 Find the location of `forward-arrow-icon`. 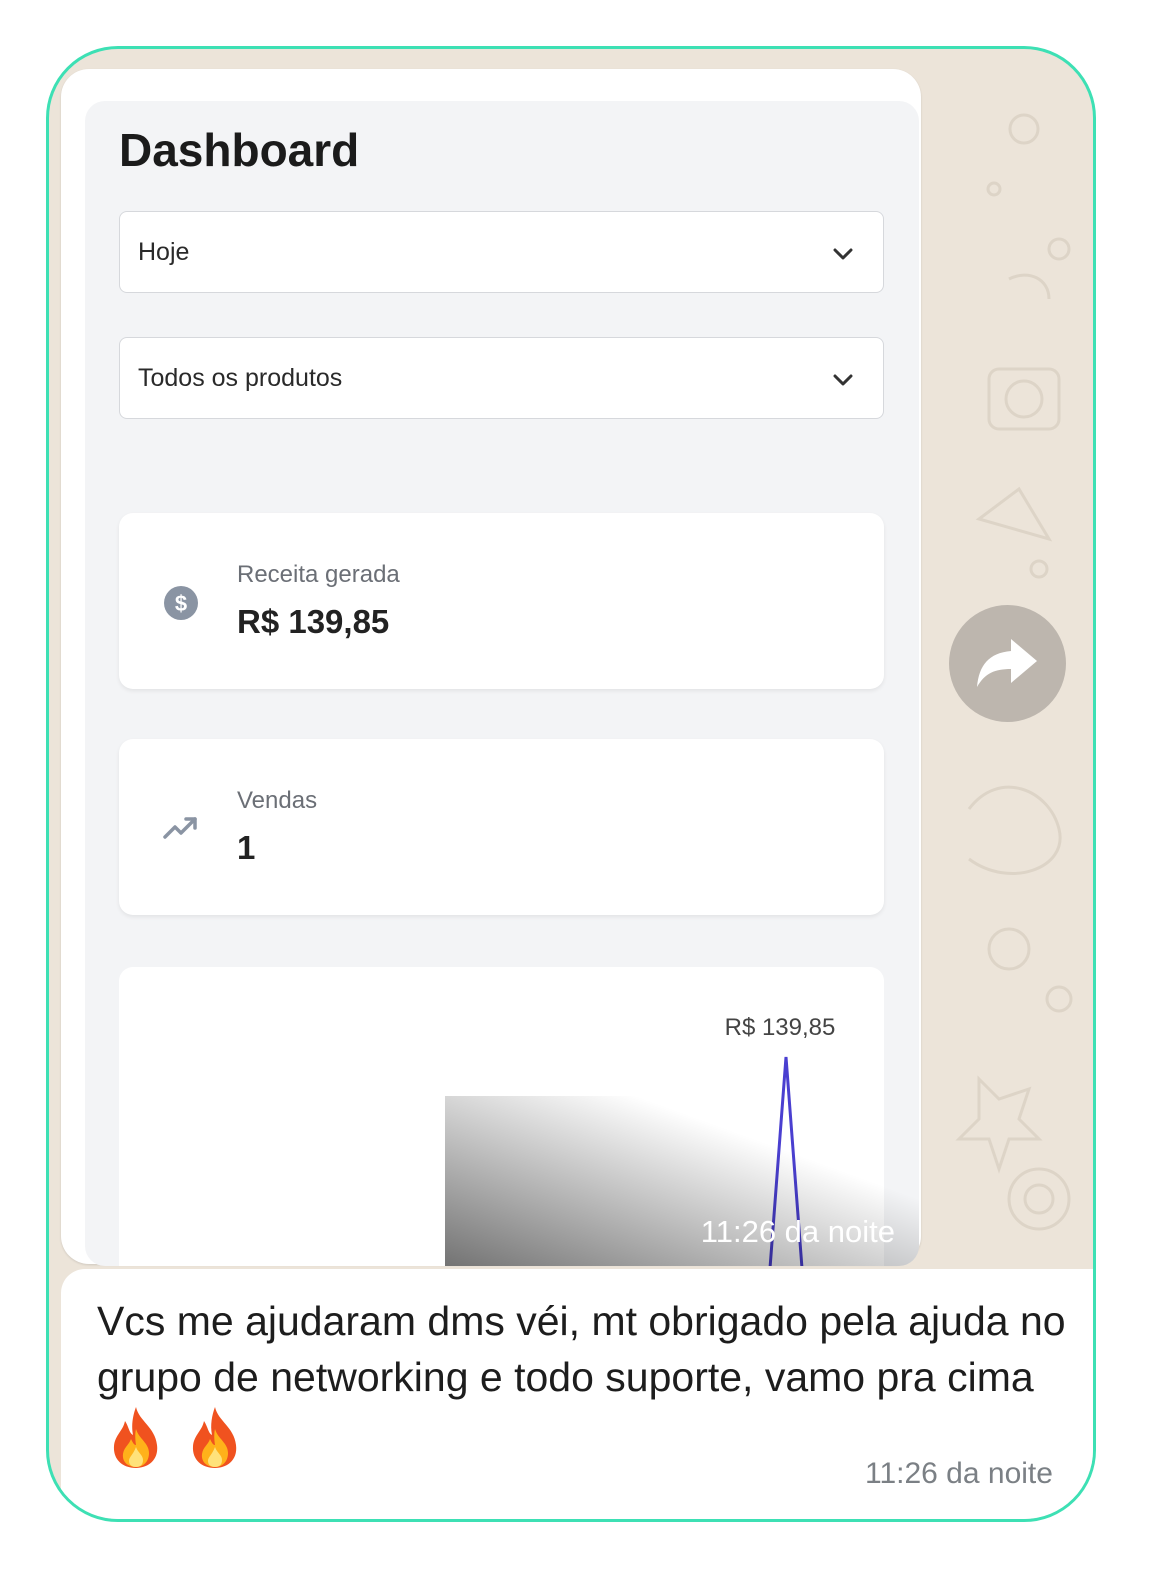

forward-arrow-icon is located at coordinates (1007, 663).